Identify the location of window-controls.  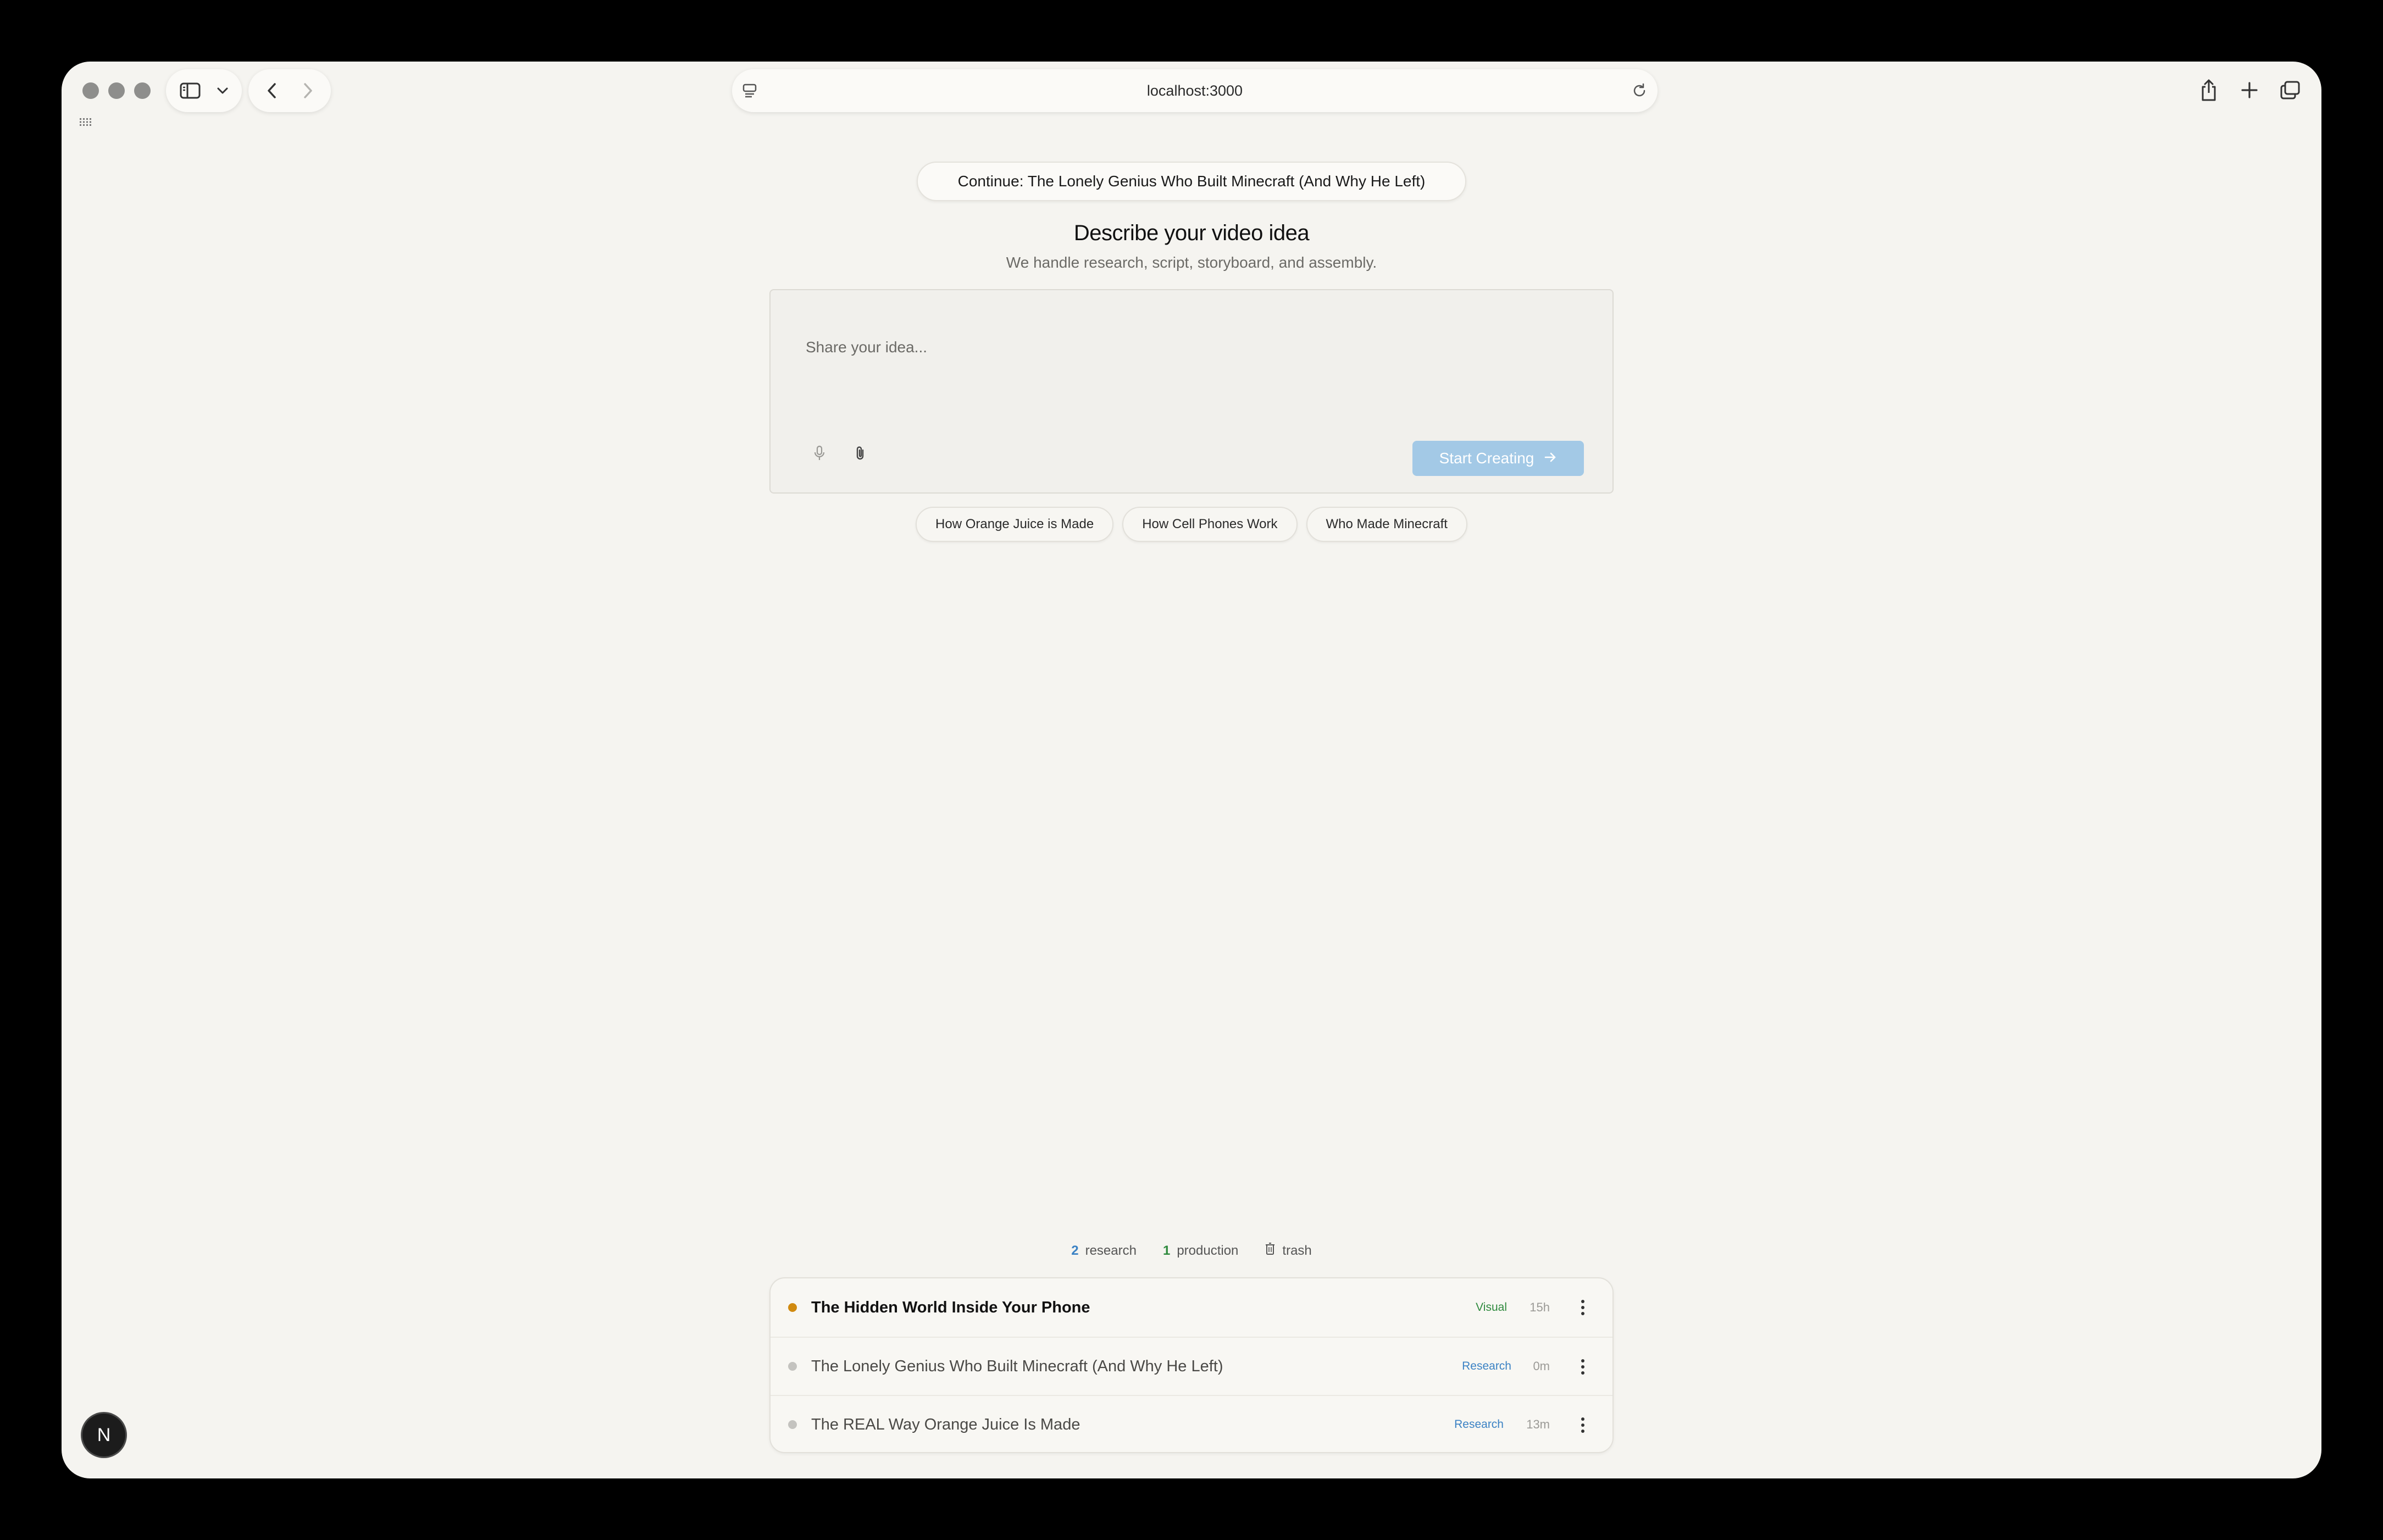
(116, 90).